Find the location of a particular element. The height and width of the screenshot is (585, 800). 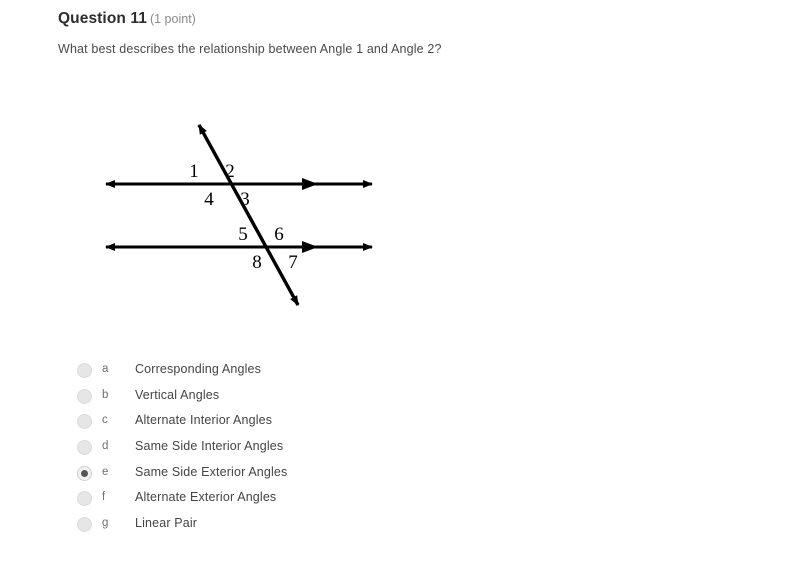

angle-label-4: 4 is located at coordinates (209, 199).